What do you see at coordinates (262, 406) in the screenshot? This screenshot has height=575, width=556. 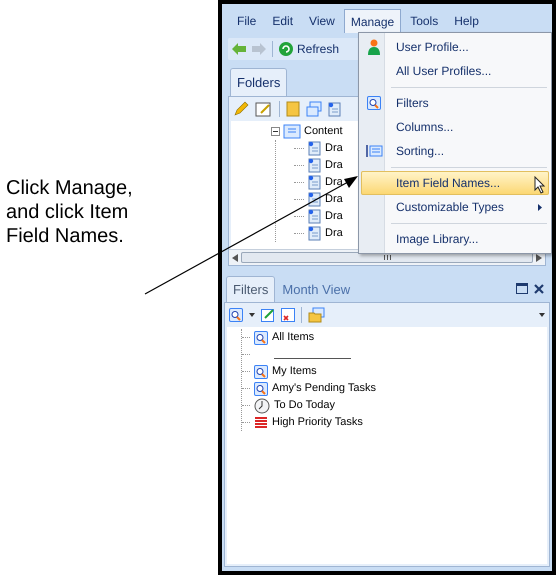 I see `clock-icon` at bounding box center [262, 406].